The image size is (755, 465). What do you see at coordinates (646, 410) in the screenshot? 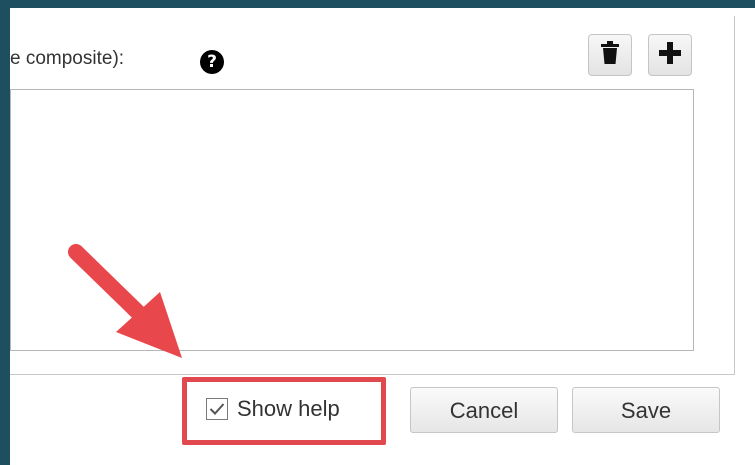
I see `save-button: Save` at bounding box center [646, 410].